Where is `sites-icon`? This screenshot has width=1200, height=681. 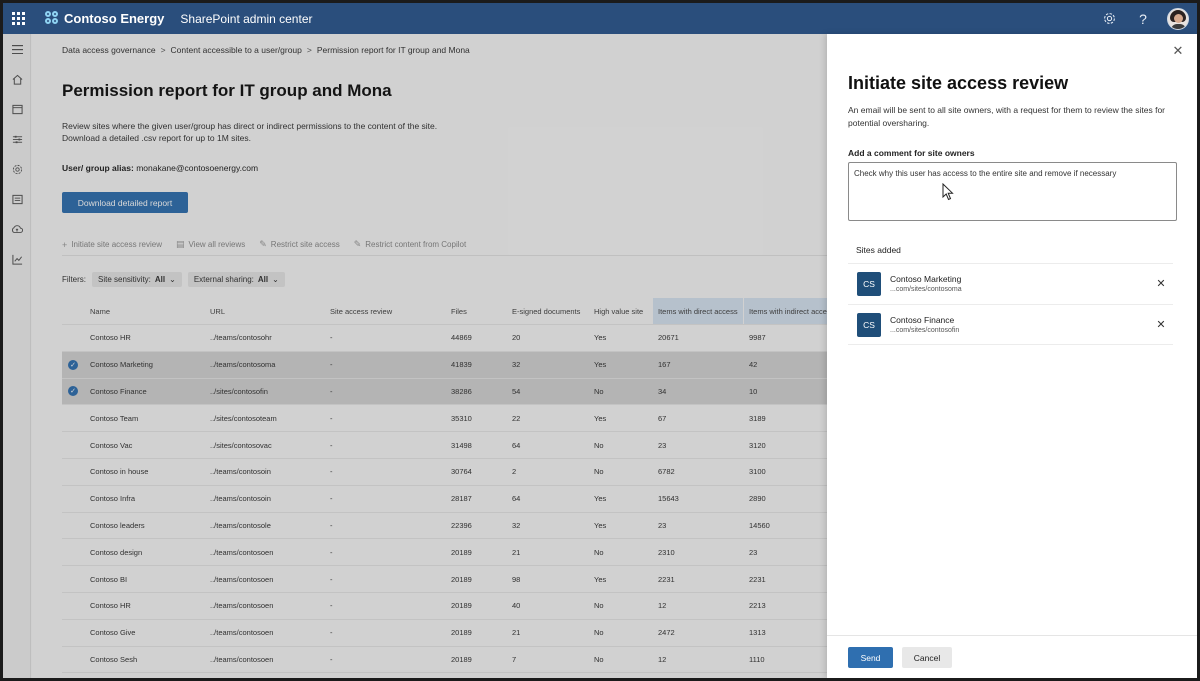 sites-icon is located at coordinates (17, 109).